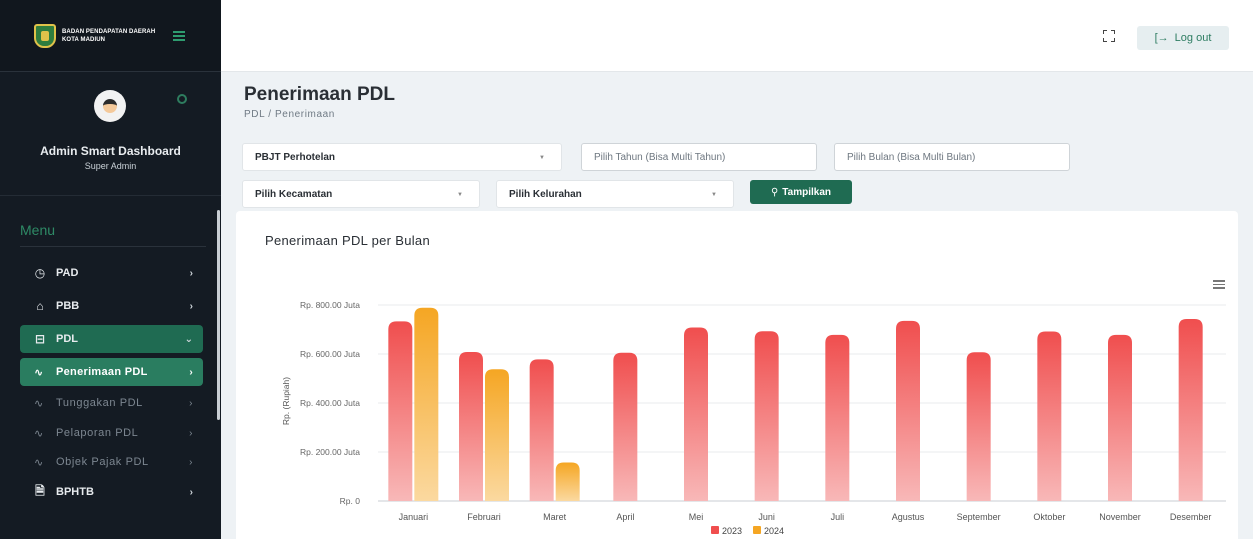 Image resolution: width=1253 pixels, height=539 pixels. Describe the element at coordinates (361, 194) in the screenshot. I see `kecamatan-select: Pilih Kecamatan ▼` at that location.